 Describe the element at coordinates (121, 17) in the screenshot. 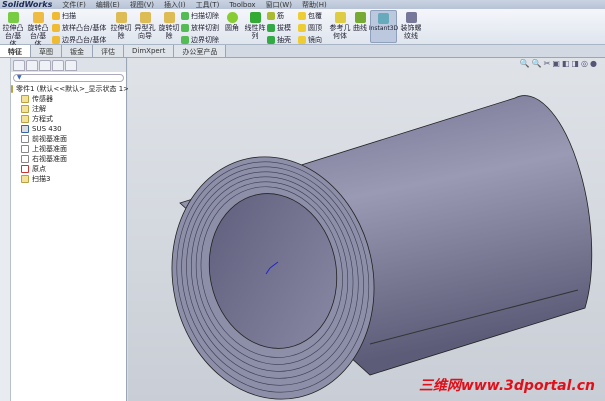

I see `extrude-cut-icon` at that location.